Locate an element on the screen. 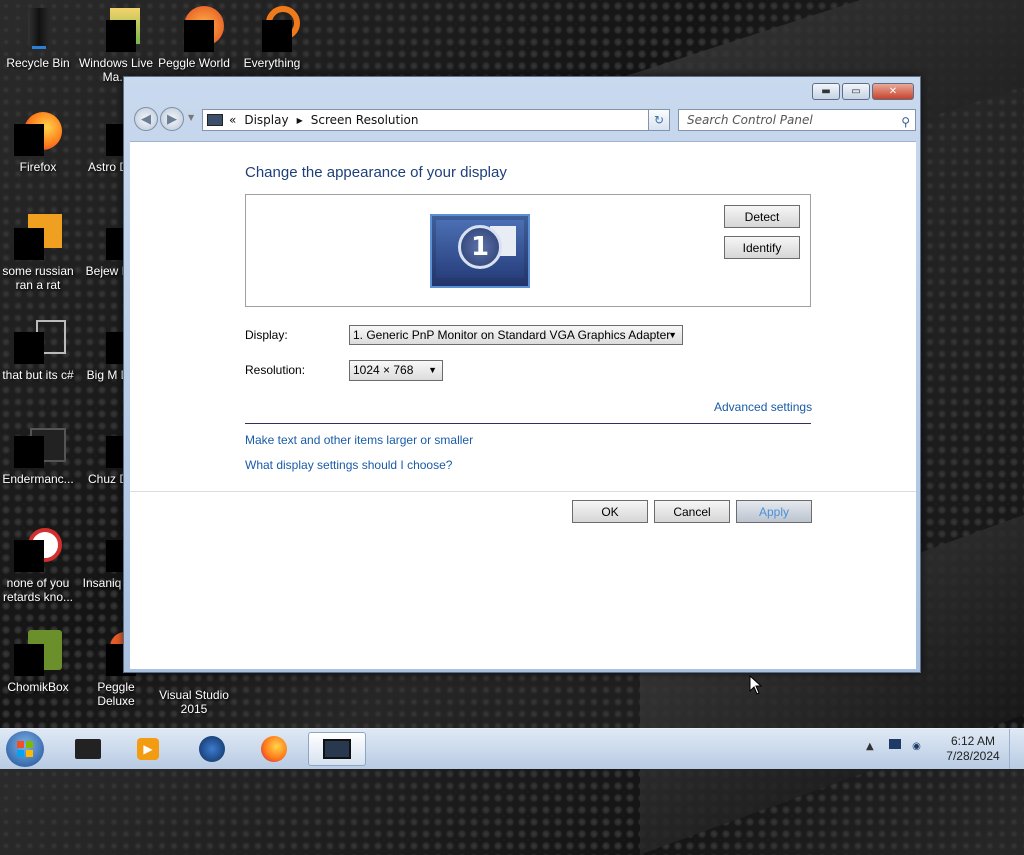 The width and height of the screenshot is (1024, 855). taskbar: ▶ ▲ ◉ 6:12 AM 7/28/2024 is located at coordinates (512, 748).